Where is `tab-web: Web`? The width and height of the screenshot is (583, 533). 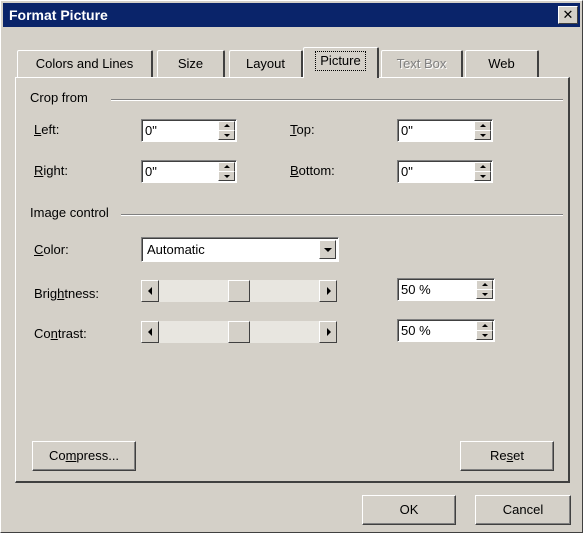 tab-web: Web is located at coordinates (502, 63).